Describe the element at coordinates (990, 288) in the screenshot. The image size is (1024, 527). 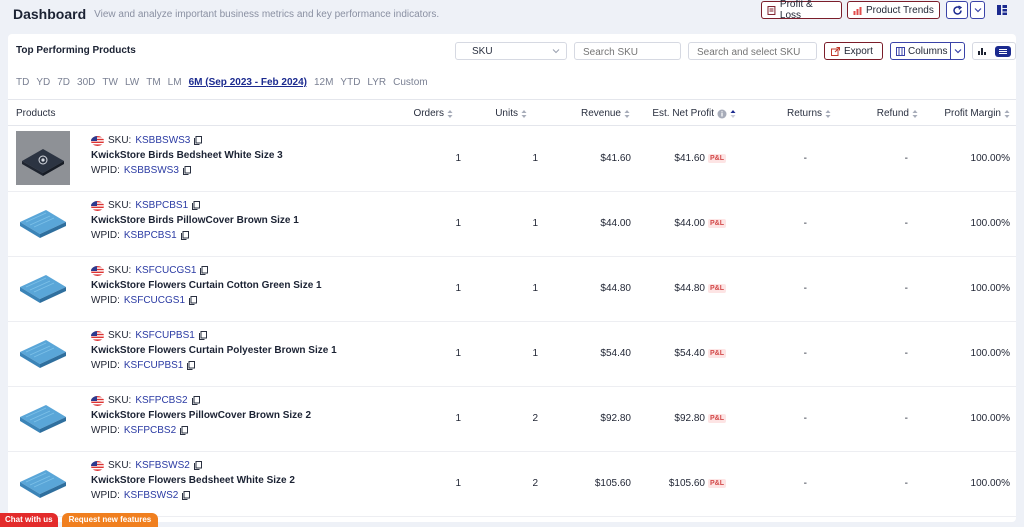
I see `margin-cell: 100.00%` at that location.